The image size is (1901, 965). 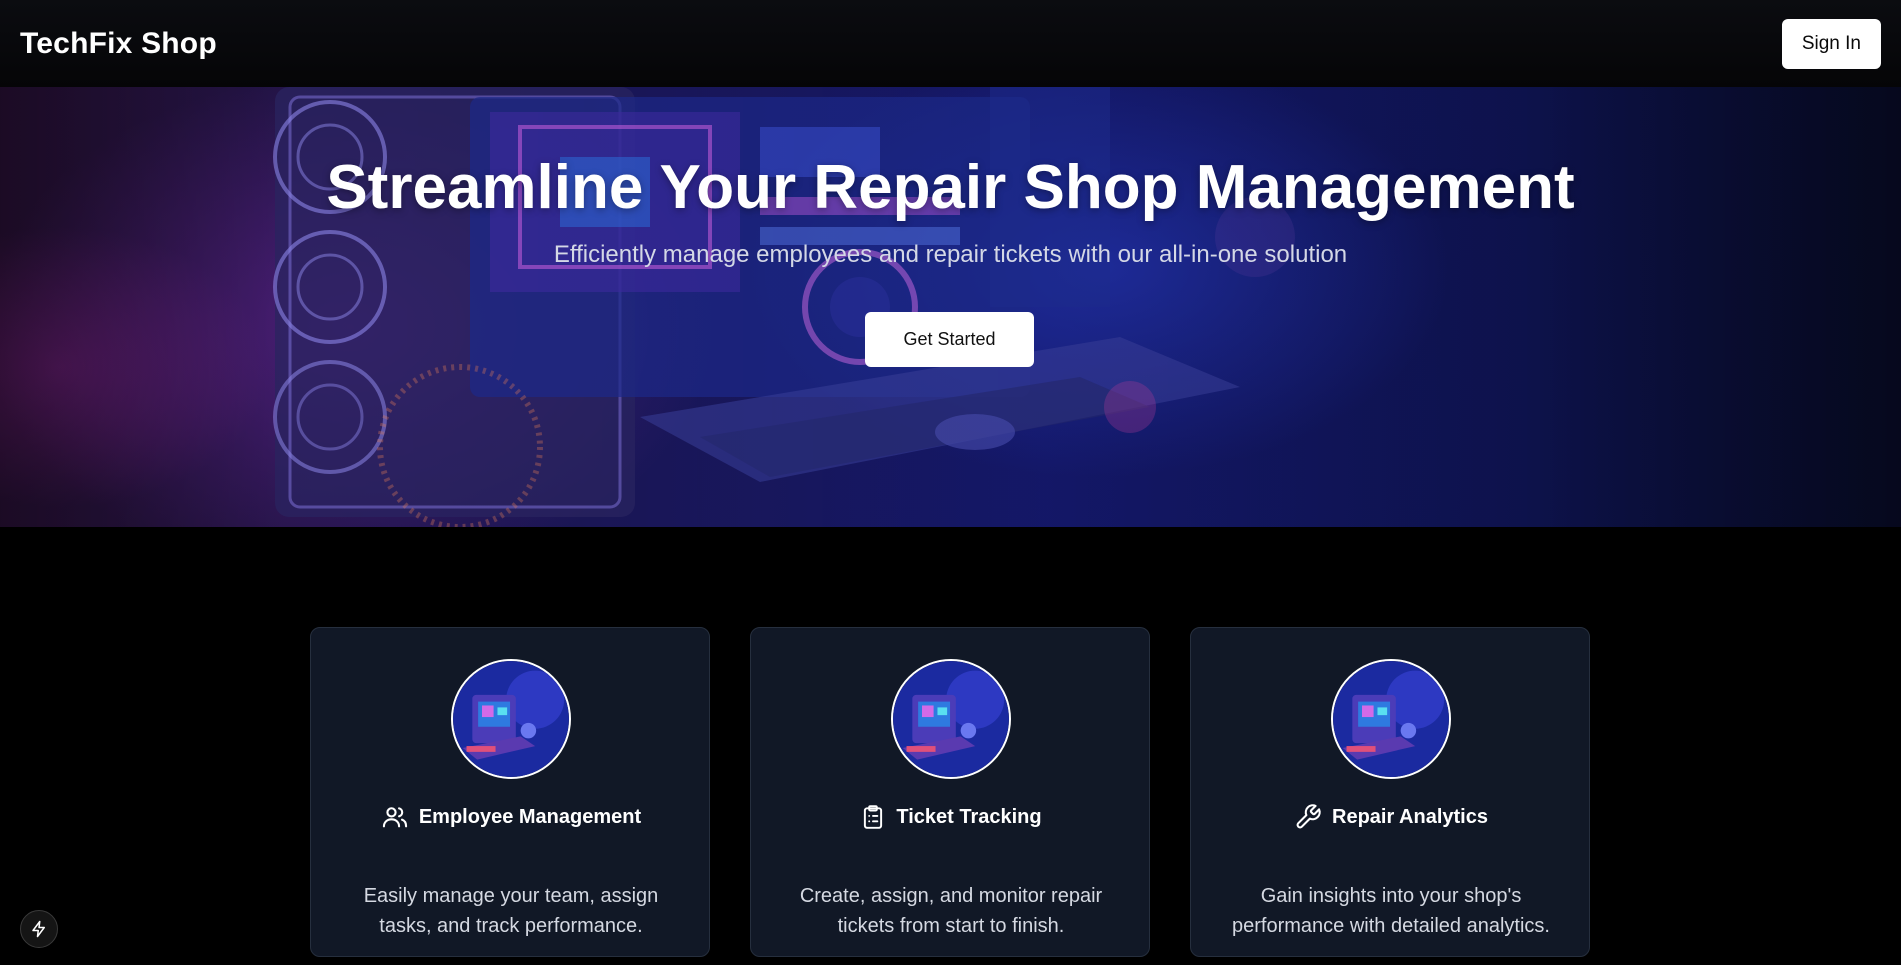 What do you see at coordinates (949, 339) in the screenshot?
I see `get-started-button: Get Started` at bounding box center [949, 339].